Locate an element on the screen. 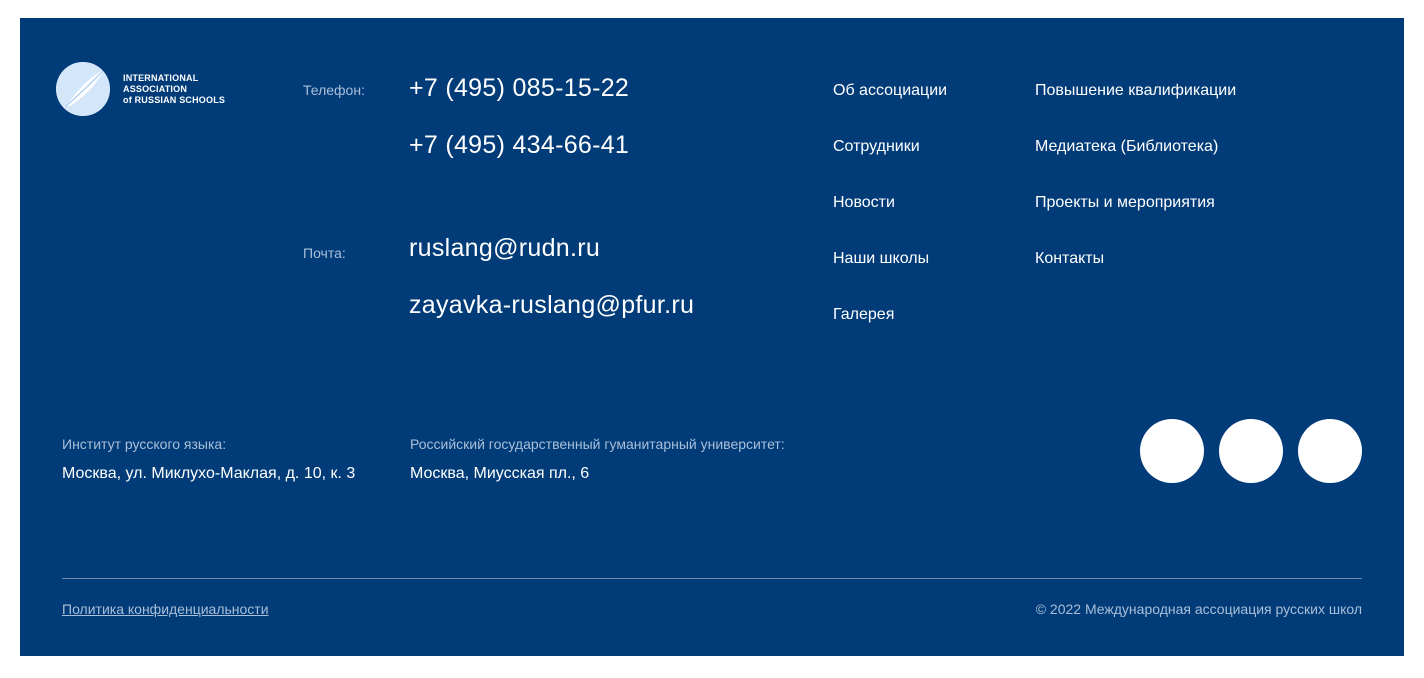 The height and width of the screenshot is (678, 1424). phone-link-1: +7 (495) 085-15-22 is located at coordinates (519, 88).